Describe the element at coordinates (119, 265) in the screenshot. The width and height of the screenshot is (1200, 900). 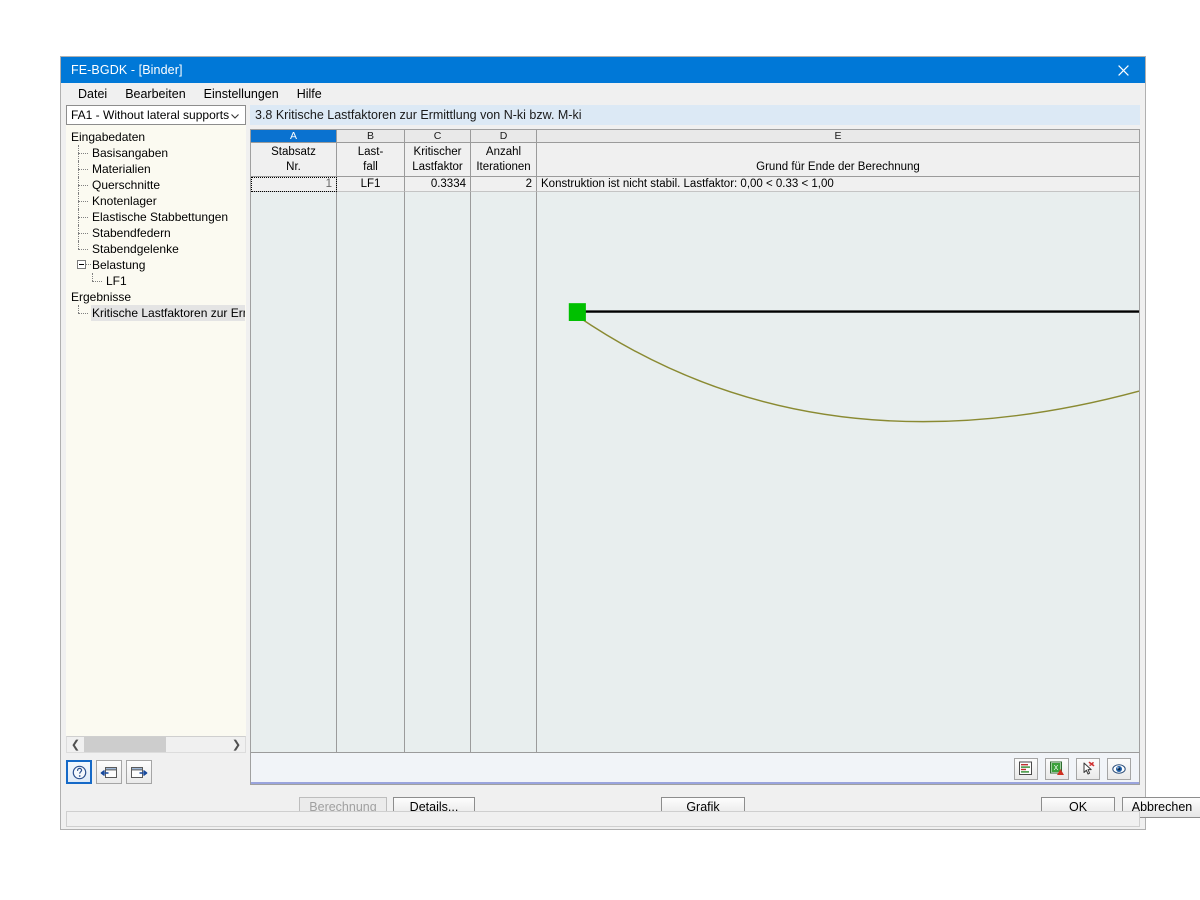
I see `tree-item-label: Belastung` at that location.